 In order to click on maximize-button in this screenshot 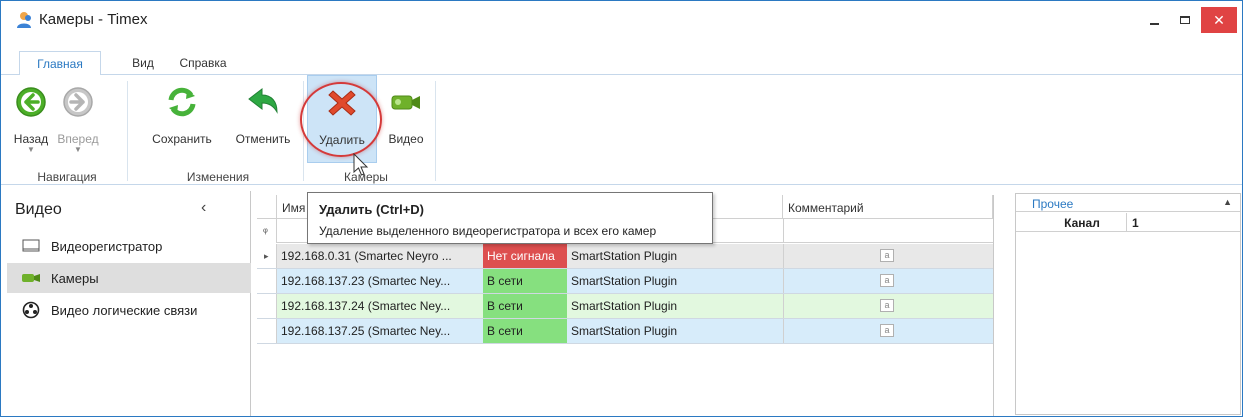, I will do `click(1185, 20)`.